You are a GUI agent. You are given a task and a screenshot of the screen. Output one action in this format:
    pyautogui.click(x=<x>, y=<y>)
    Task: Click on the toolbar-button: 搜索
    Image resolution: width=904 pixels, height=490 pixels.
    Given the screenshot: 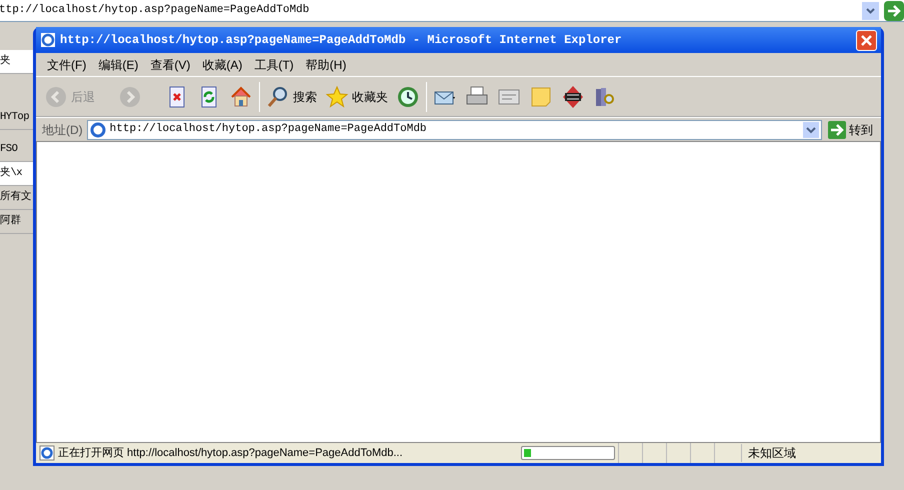 What is the action you would take?
    pyautogui.click(x=291, y=96)
    